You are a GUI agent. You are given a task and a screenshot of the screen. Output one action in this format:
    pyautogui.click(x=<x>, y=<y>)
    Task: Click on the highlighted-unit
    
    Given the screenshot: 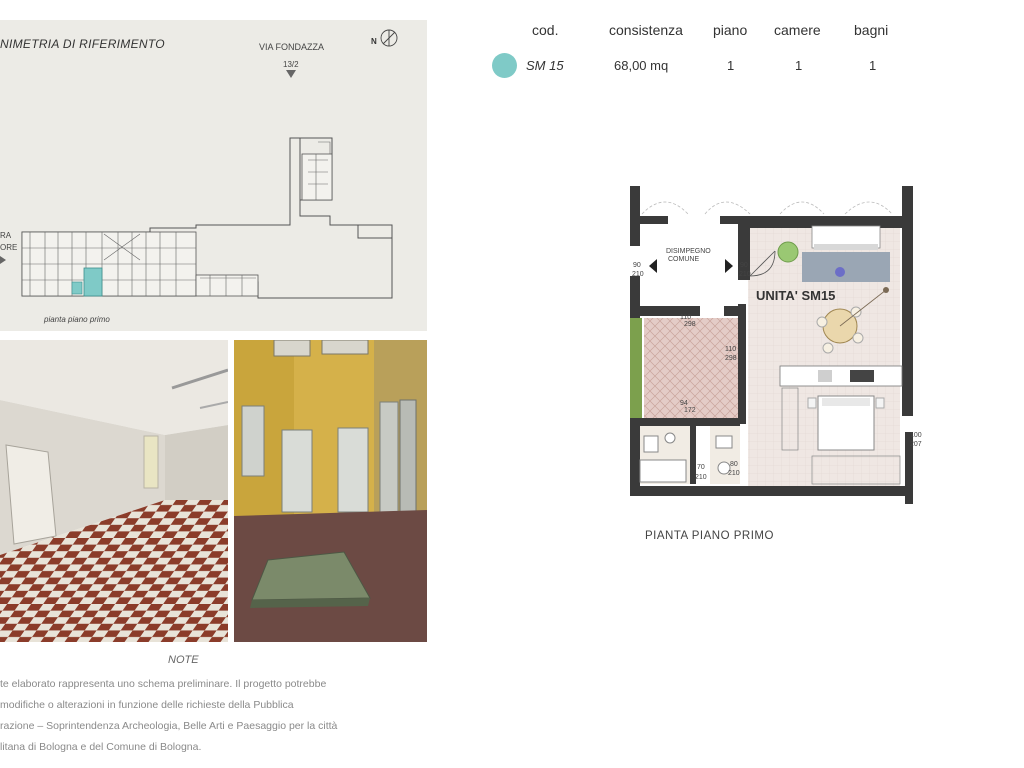 What is the action you would take?
    pyautogui.click(x=93, y=282)
    